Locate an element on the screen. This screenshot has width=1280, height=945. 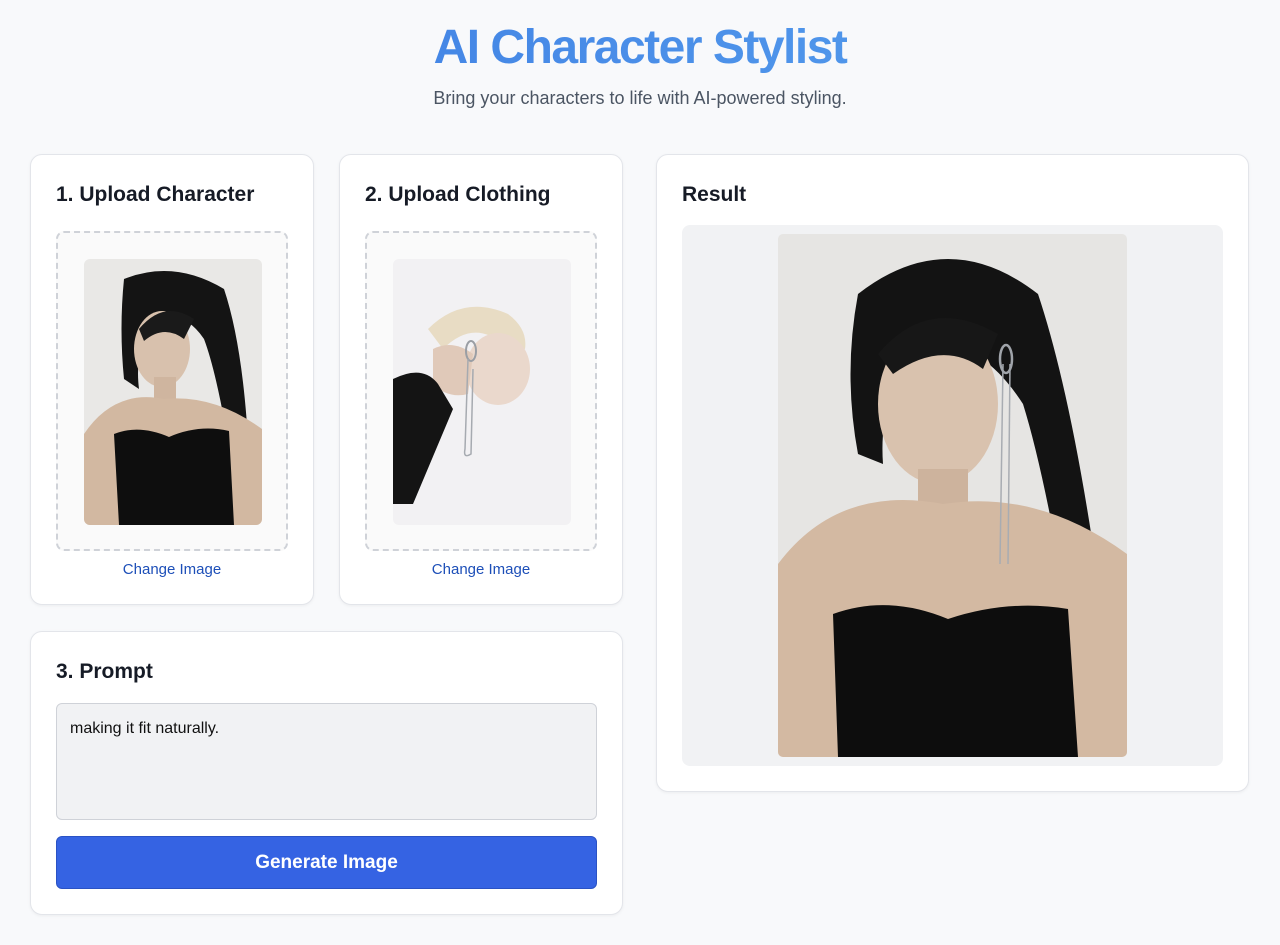
generate-image-button: Generate Image is located at coordinates (326, 862).